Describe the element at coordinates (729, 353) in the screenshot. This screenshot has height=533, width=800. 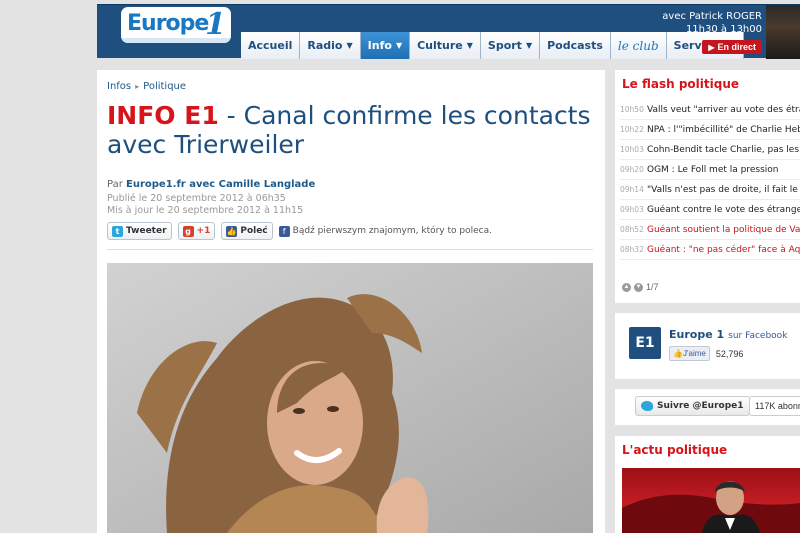
I see `like-count: 52,796` at that location.